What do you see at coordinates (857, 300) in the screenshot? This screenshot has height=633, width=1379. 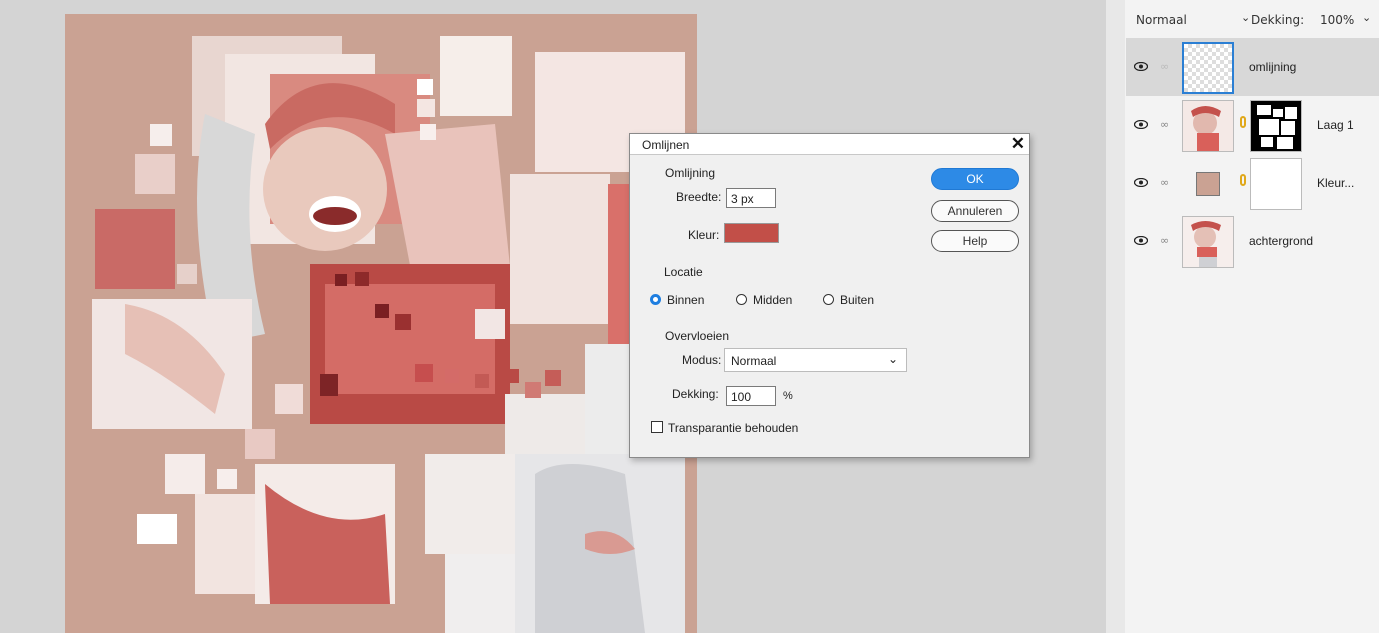 I see `location-outside-label: Buiten` at bounding box center [857, 300].